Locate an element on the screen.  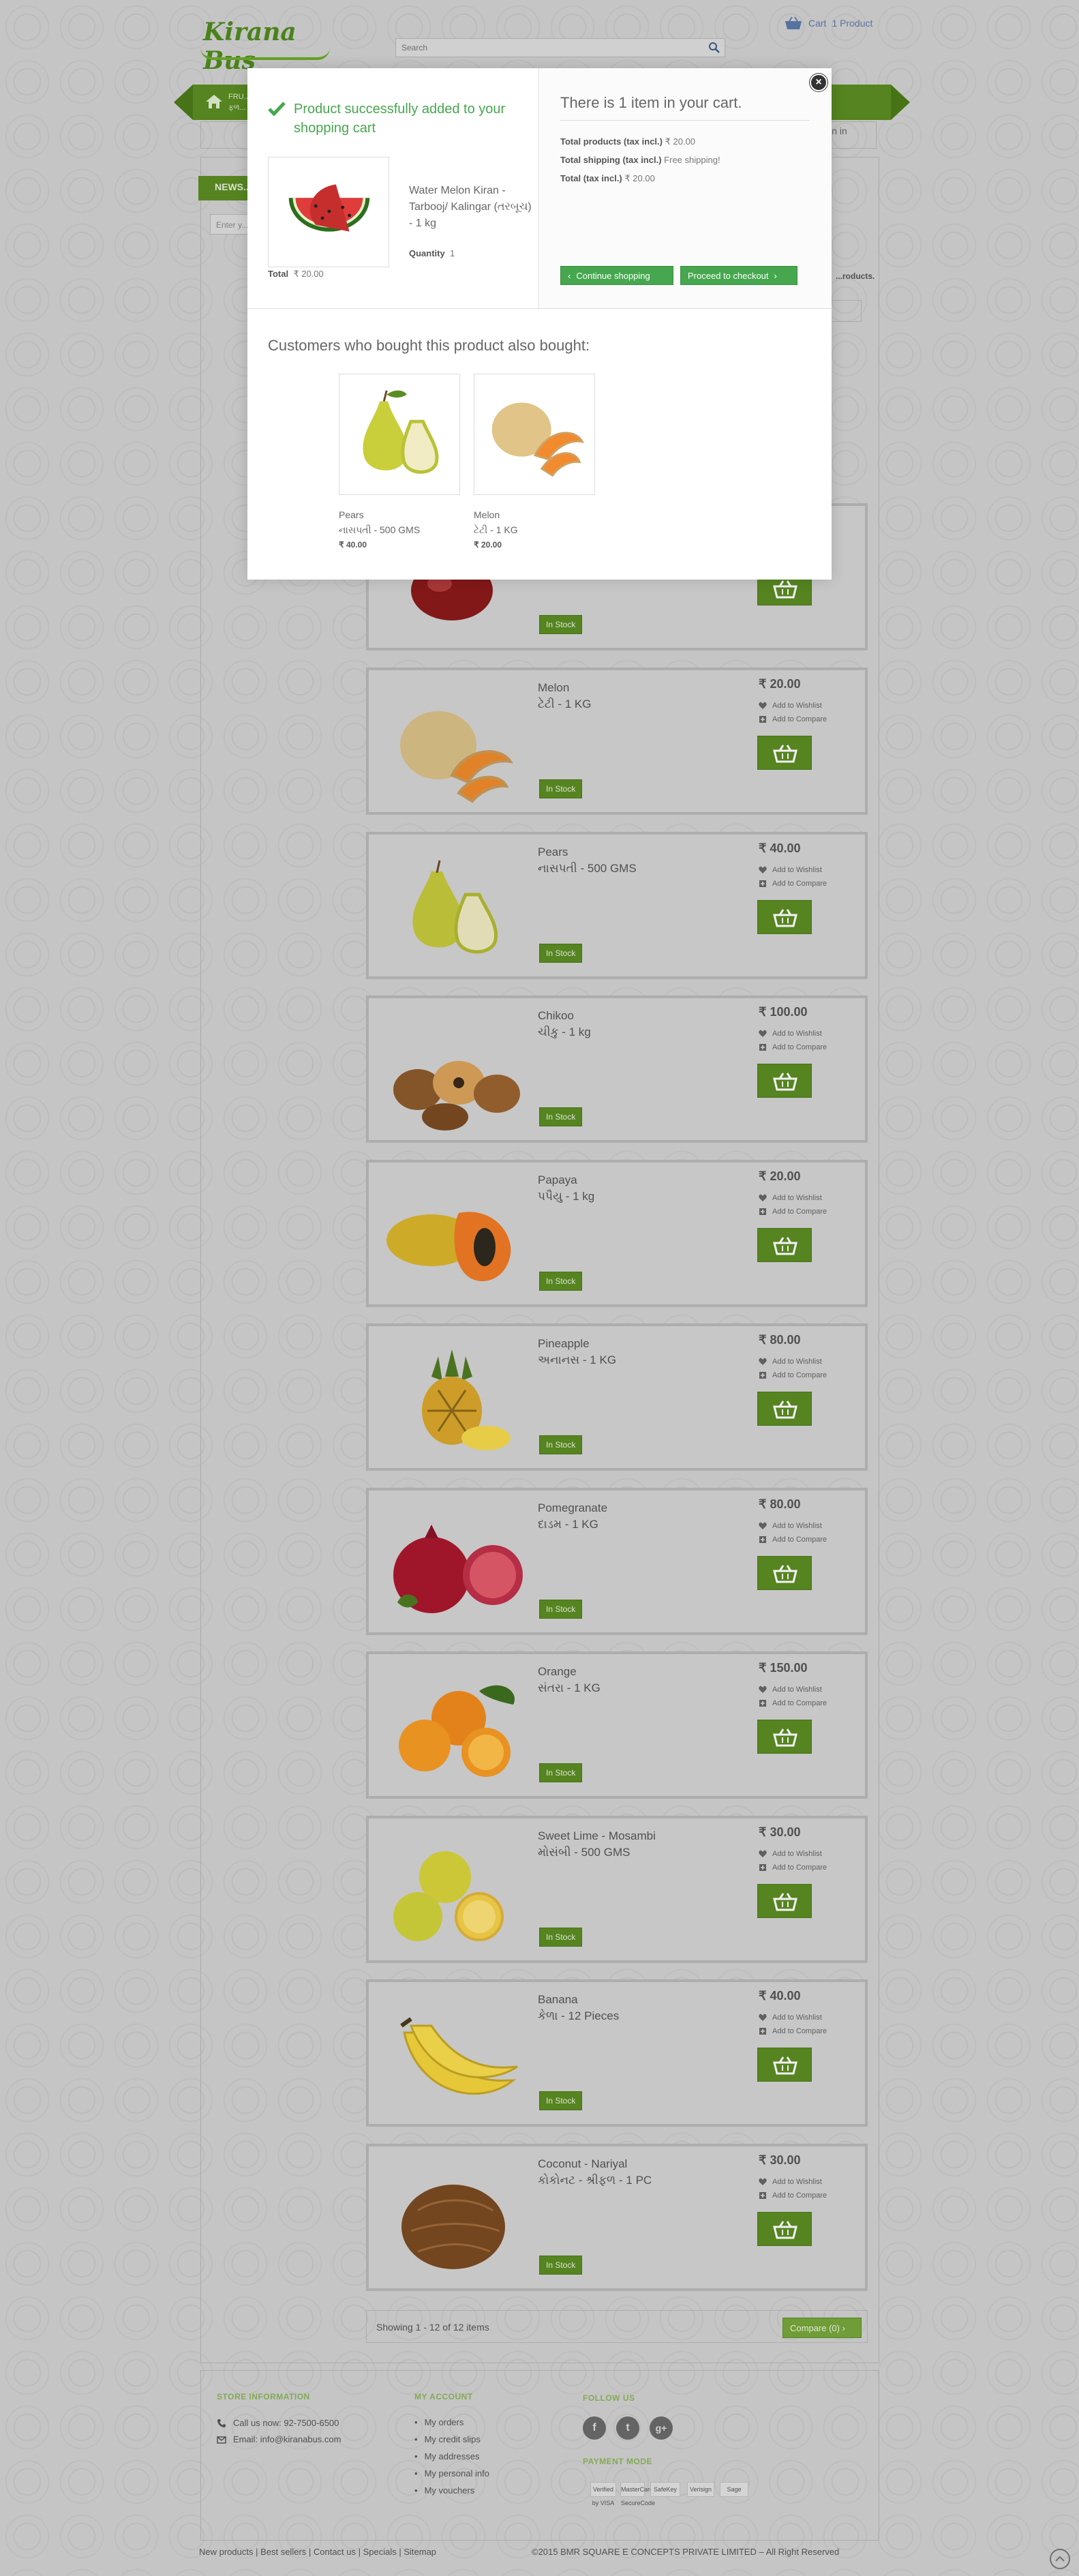
recommended-title: Pears is located at coordinates (351, 514).